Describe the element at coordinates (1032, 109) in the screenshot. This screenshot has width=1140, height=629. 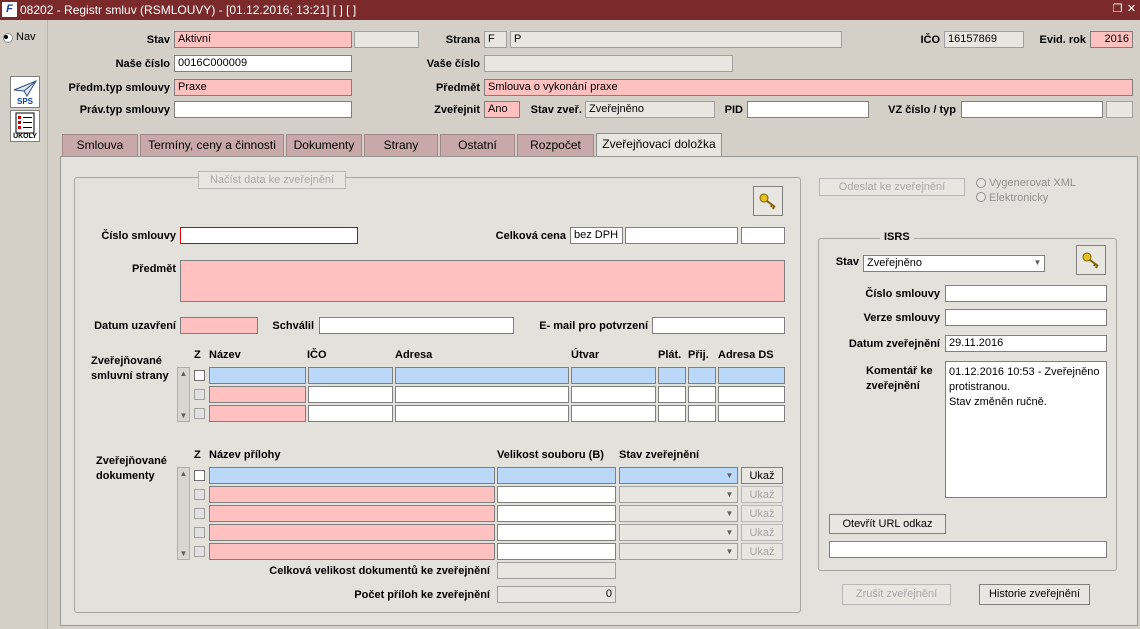
I see `vz-cislo-field` at that location.